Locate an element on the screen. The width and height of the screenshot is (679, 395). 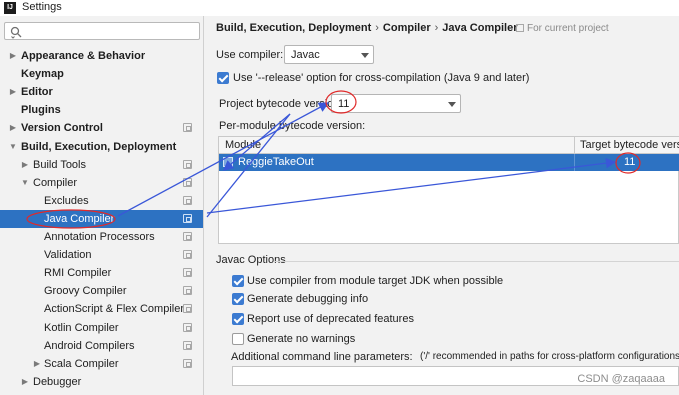
sidebar-item-java-compiler: Java Compiler is located at coordinates (101, 218).